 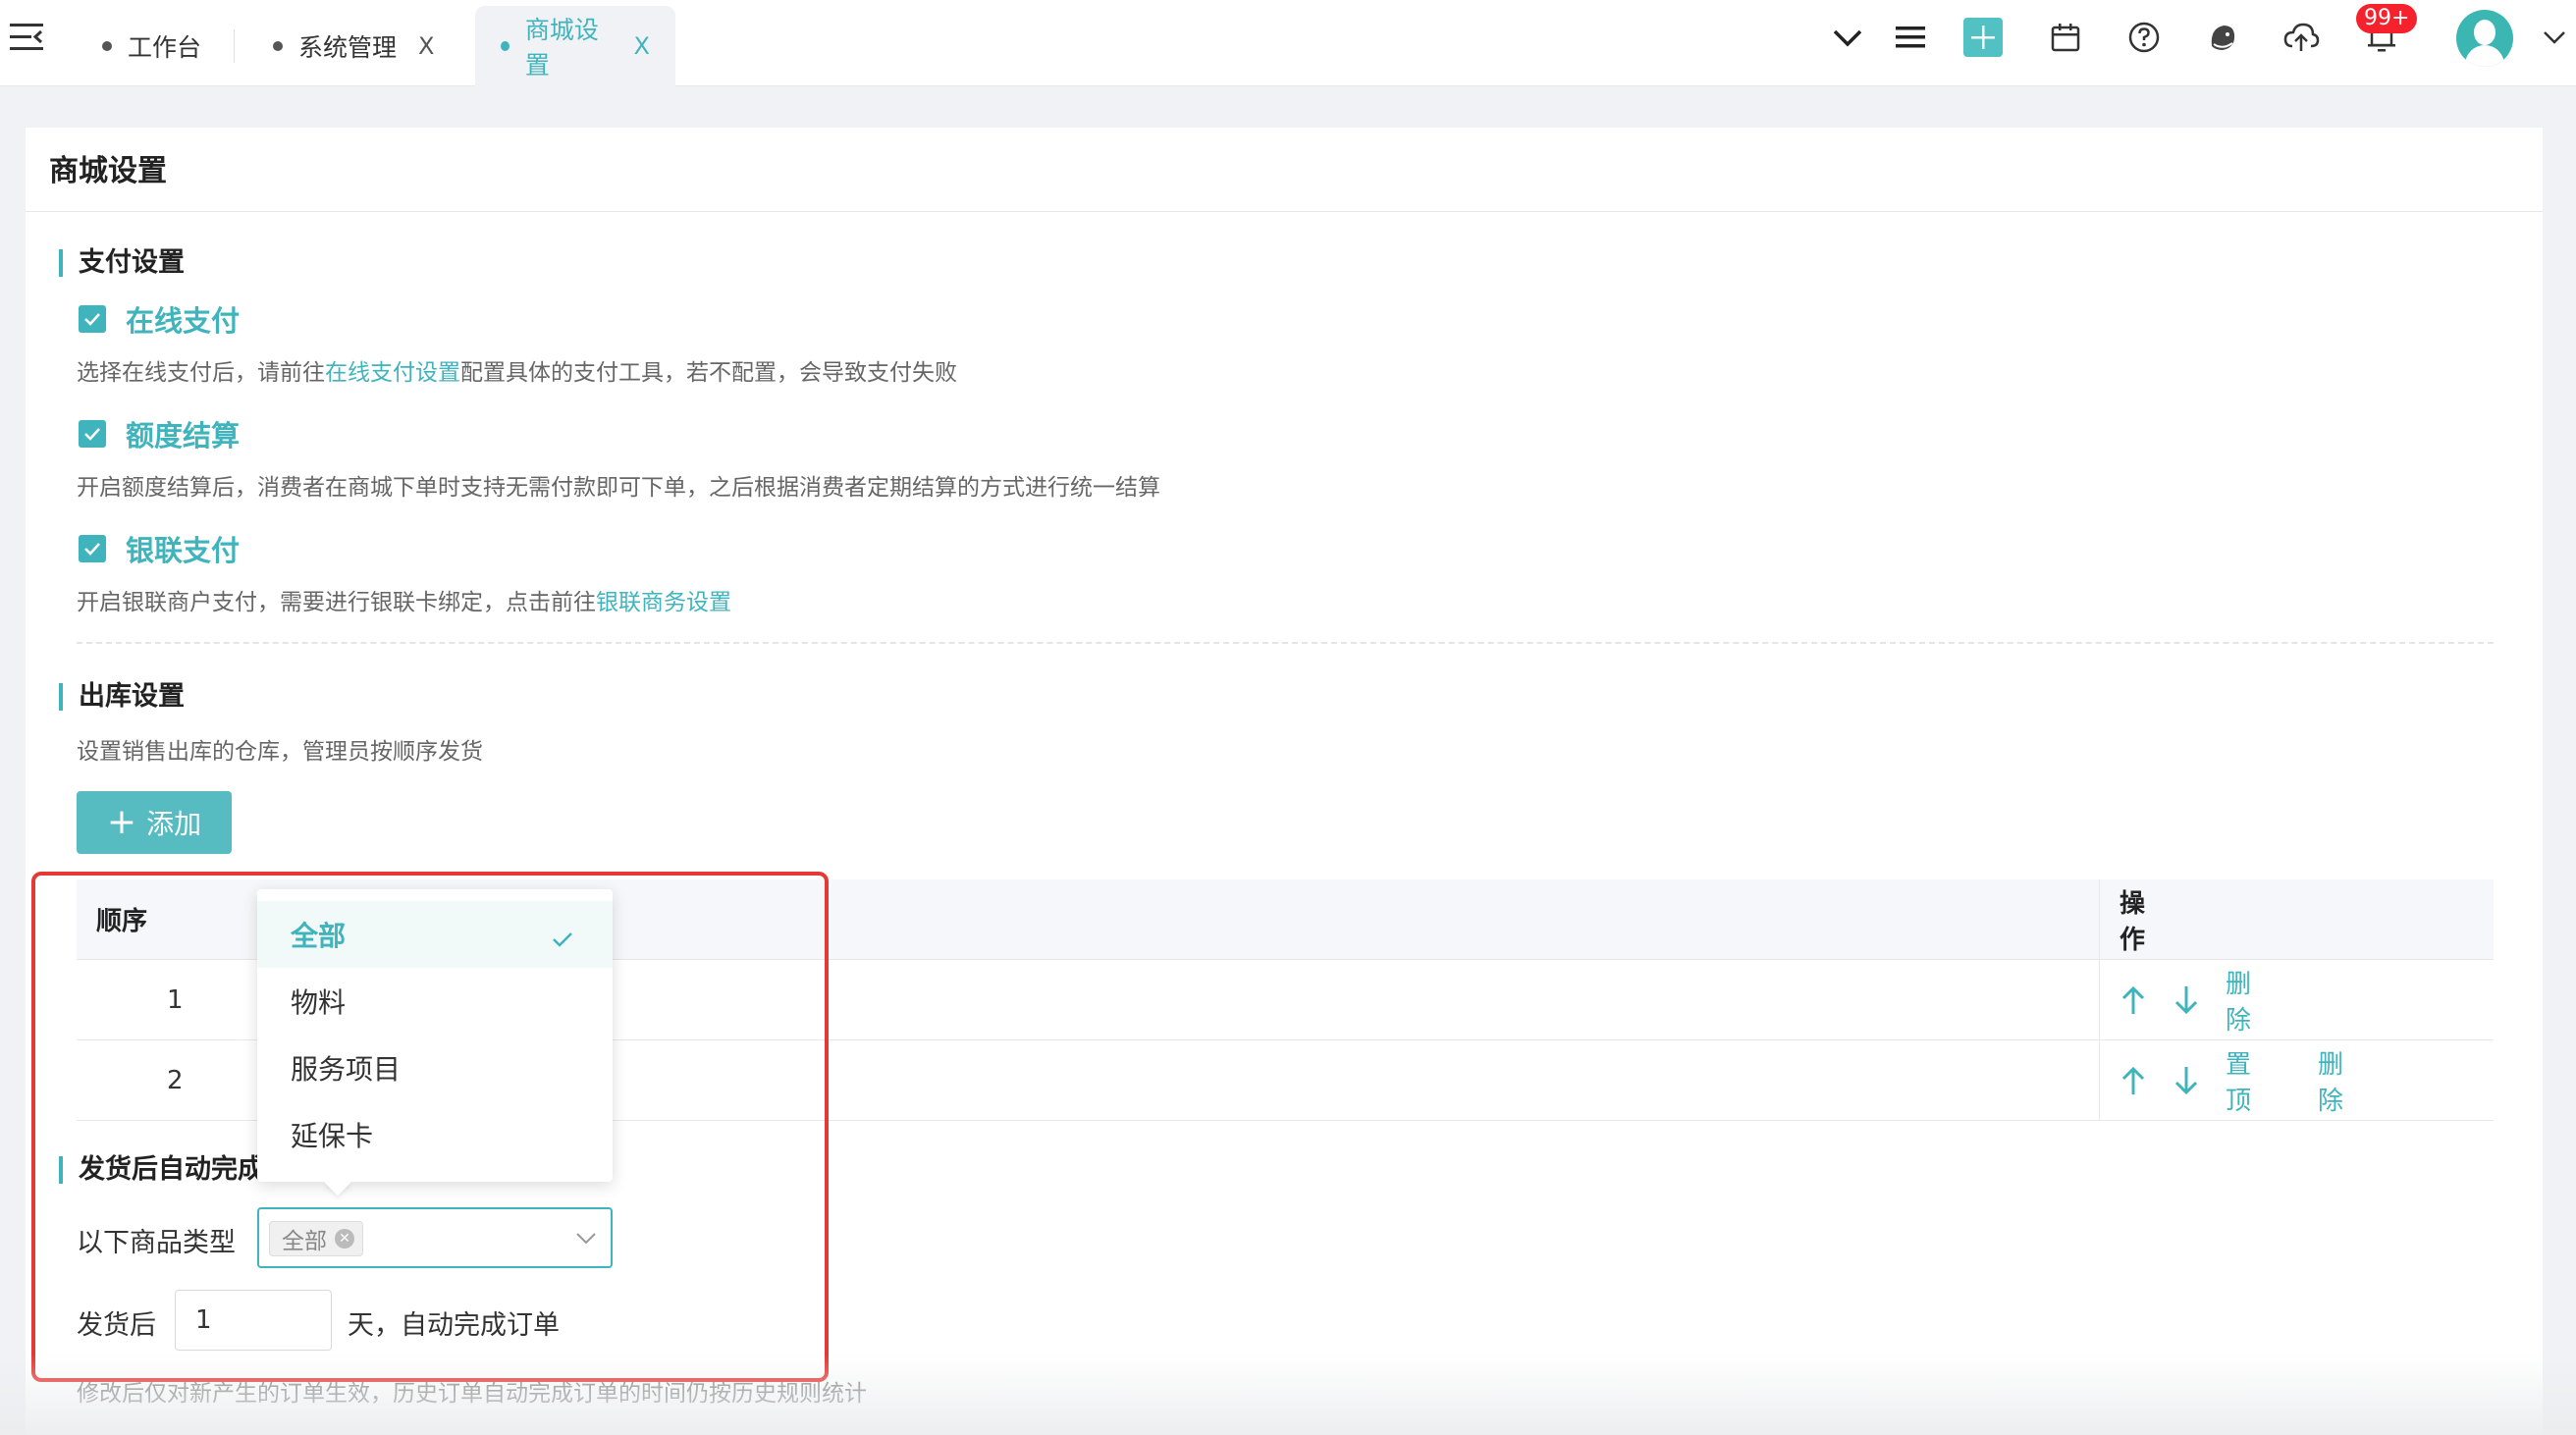 I want to click on quota-settlement-option: 额度结算, so click(x=159, y=433).